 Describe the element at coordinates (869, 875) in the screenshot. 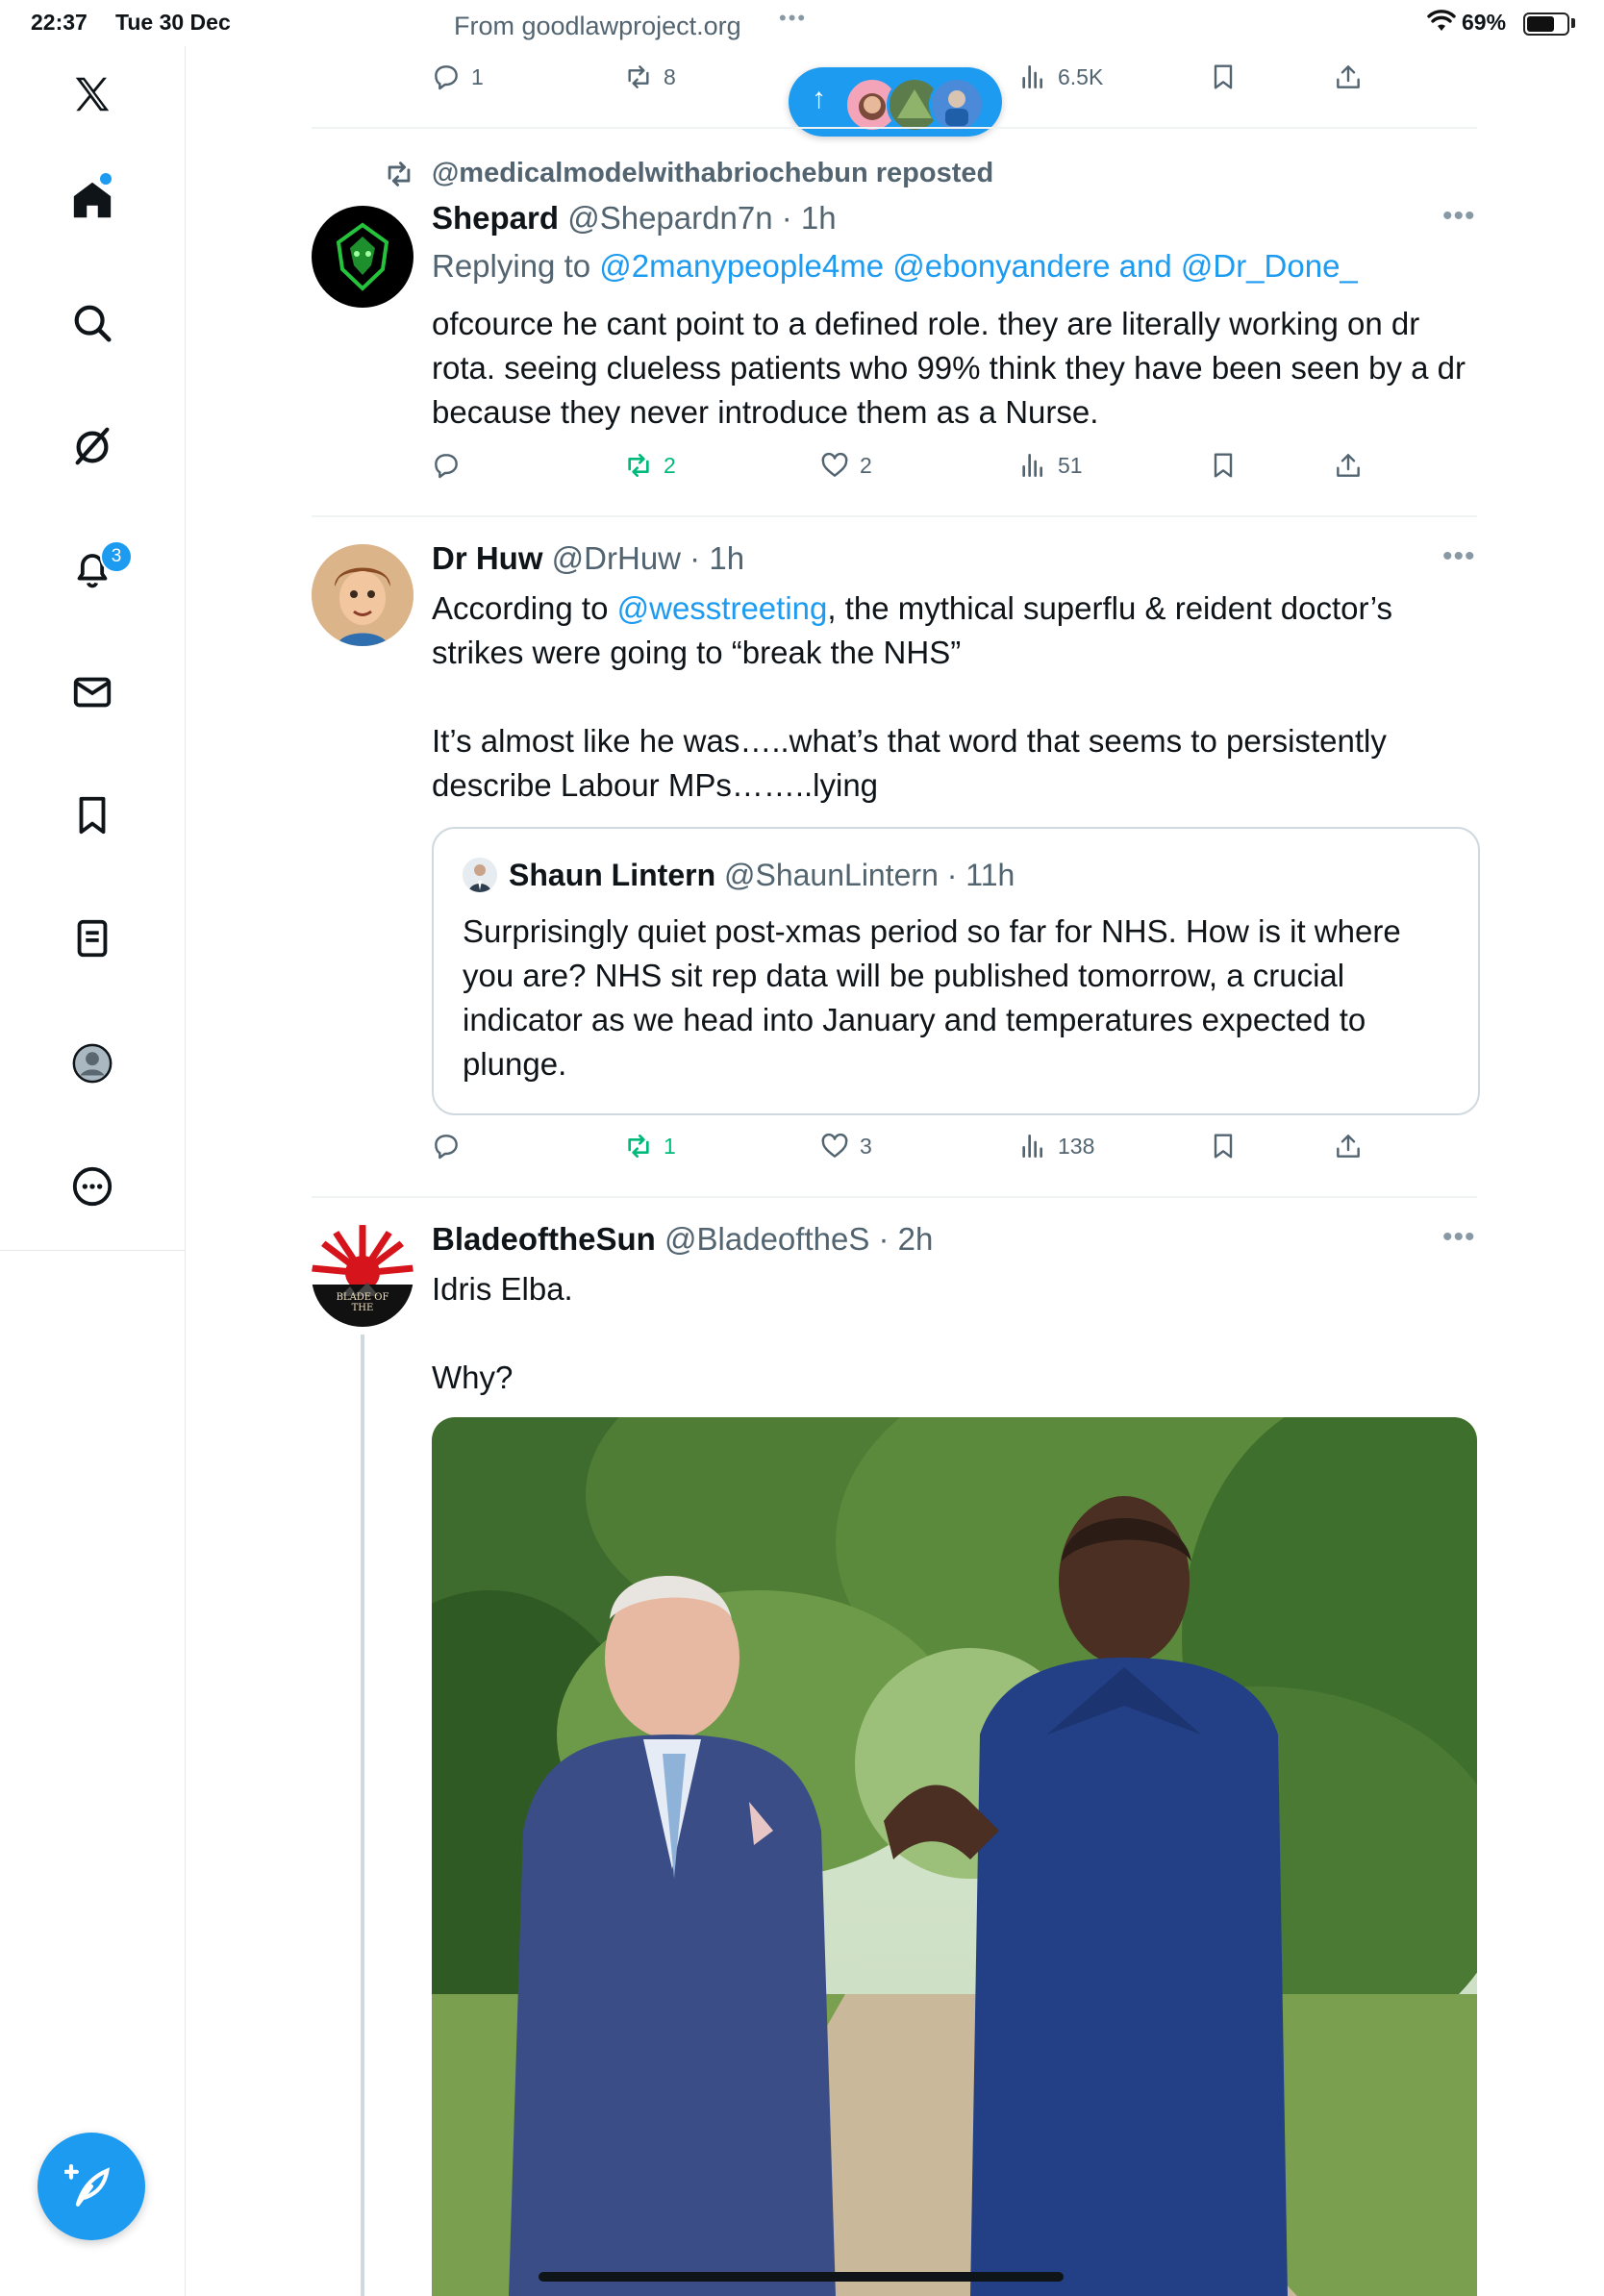

I see `quoted-author-handle: @ShaunLintern · 11h` at that location.